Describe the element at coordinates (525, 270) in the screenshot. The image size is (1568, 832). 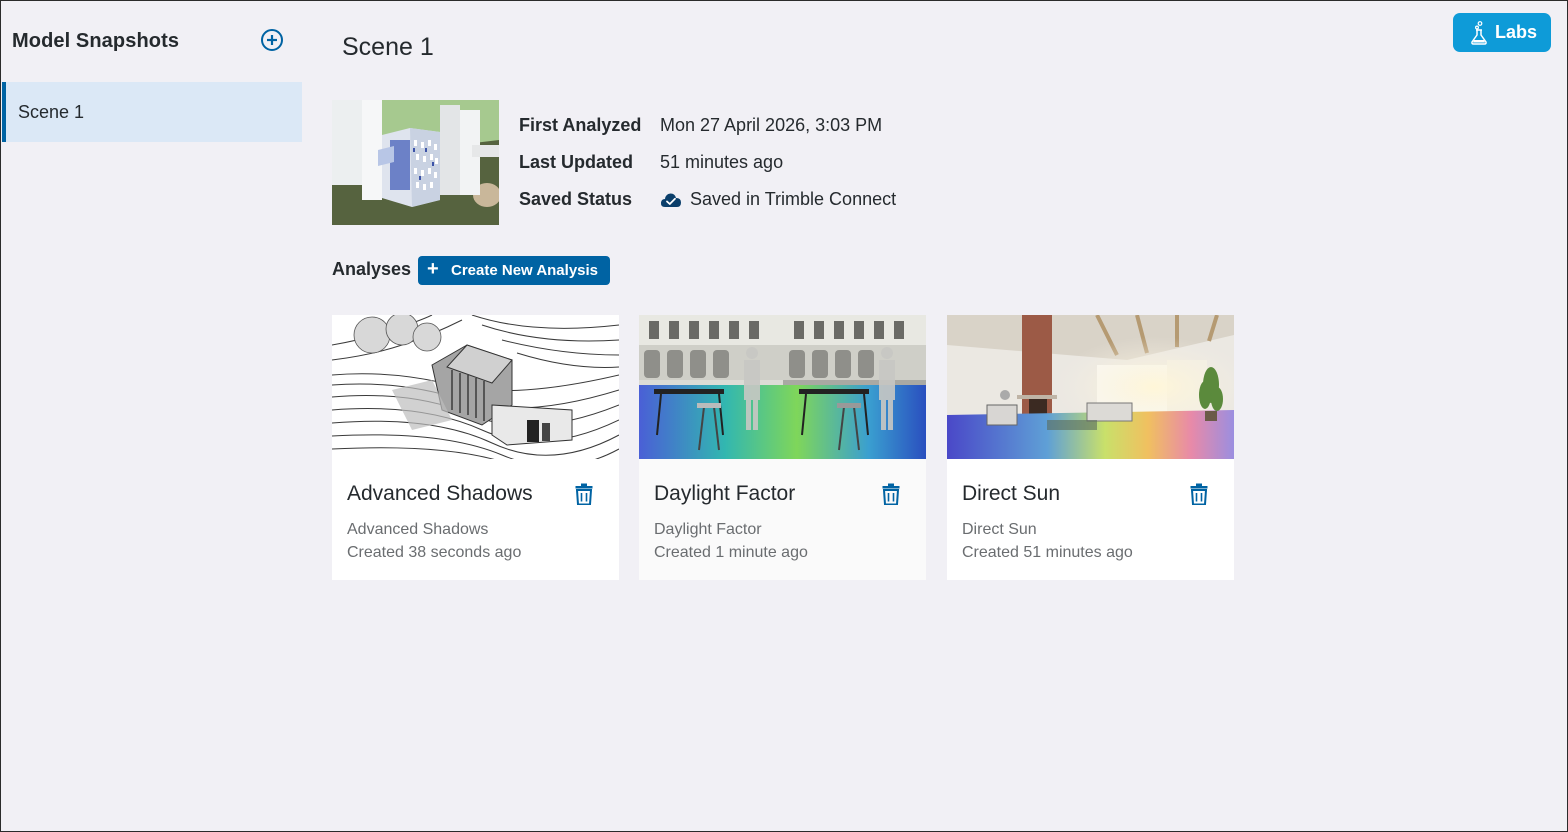
I see `create-new-analysis-label: Create New Analysis` at that location.